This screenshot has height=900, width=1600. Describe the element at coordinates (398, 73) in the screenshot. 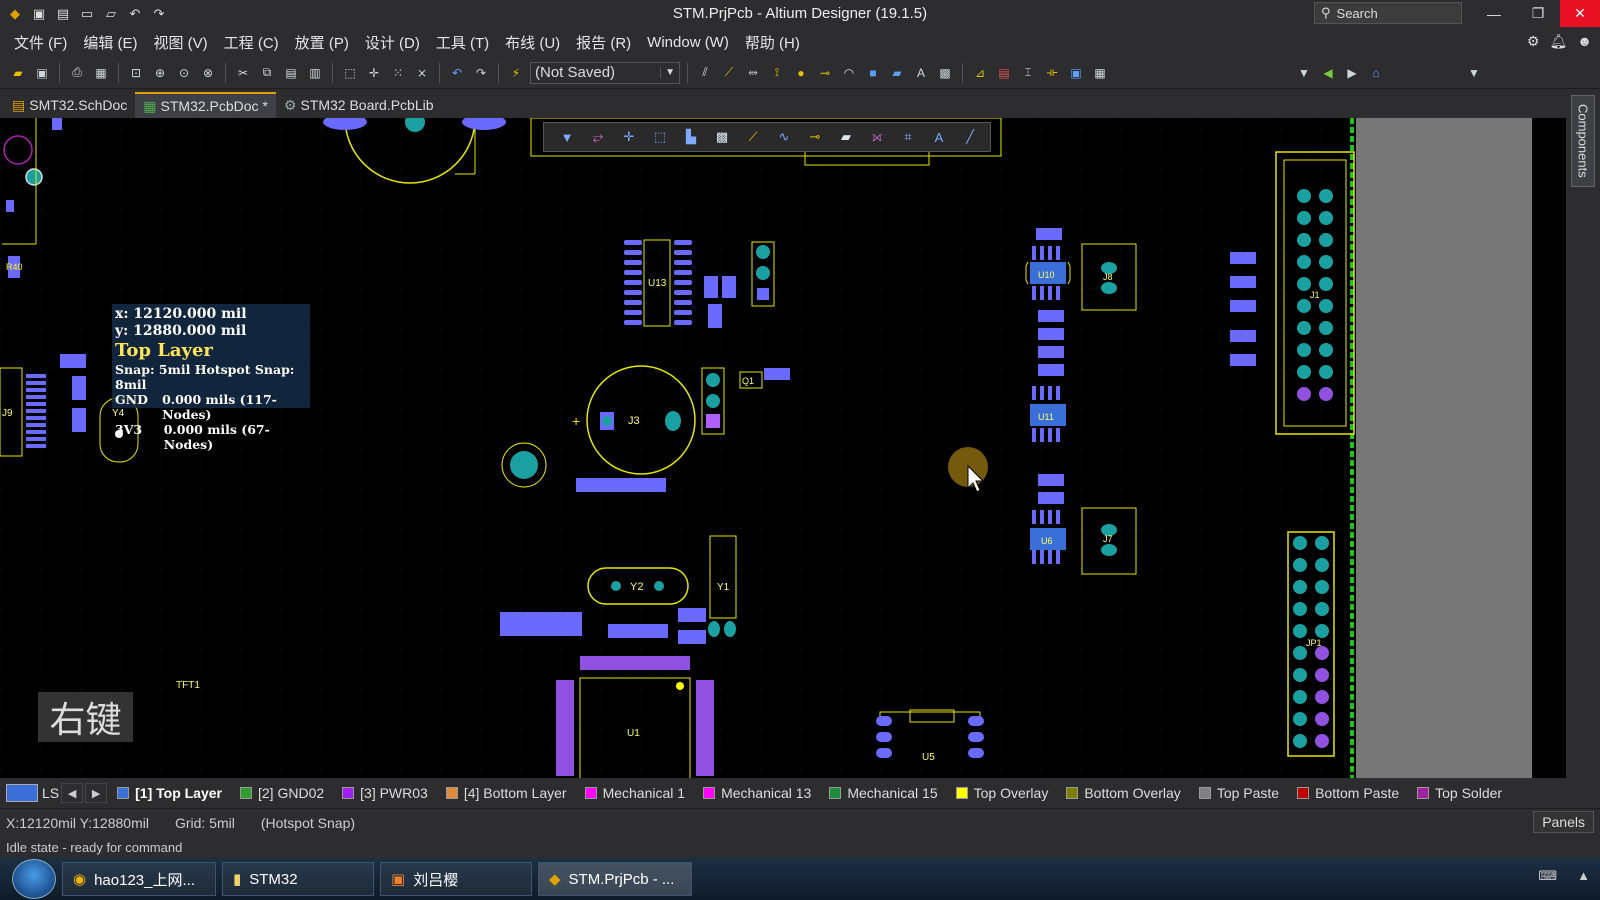

I see `select-connected-icon: ⁙` at that location.